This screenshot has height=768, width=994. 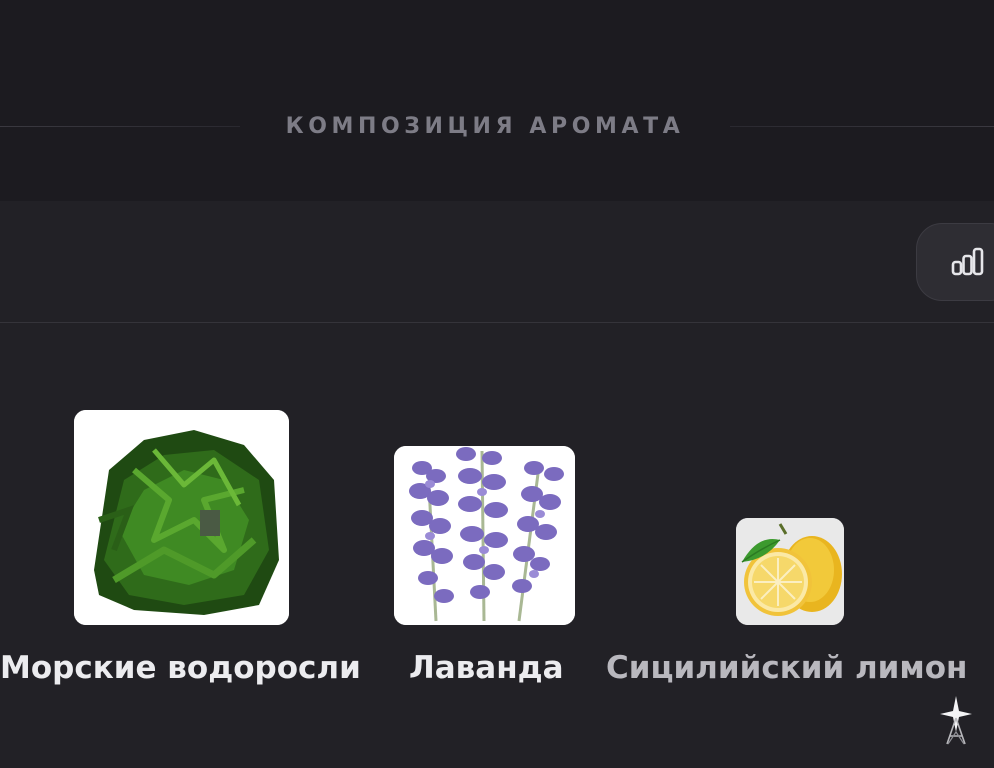 I want to click on note-label: Морские водоросли, so click(x=180, y=668).